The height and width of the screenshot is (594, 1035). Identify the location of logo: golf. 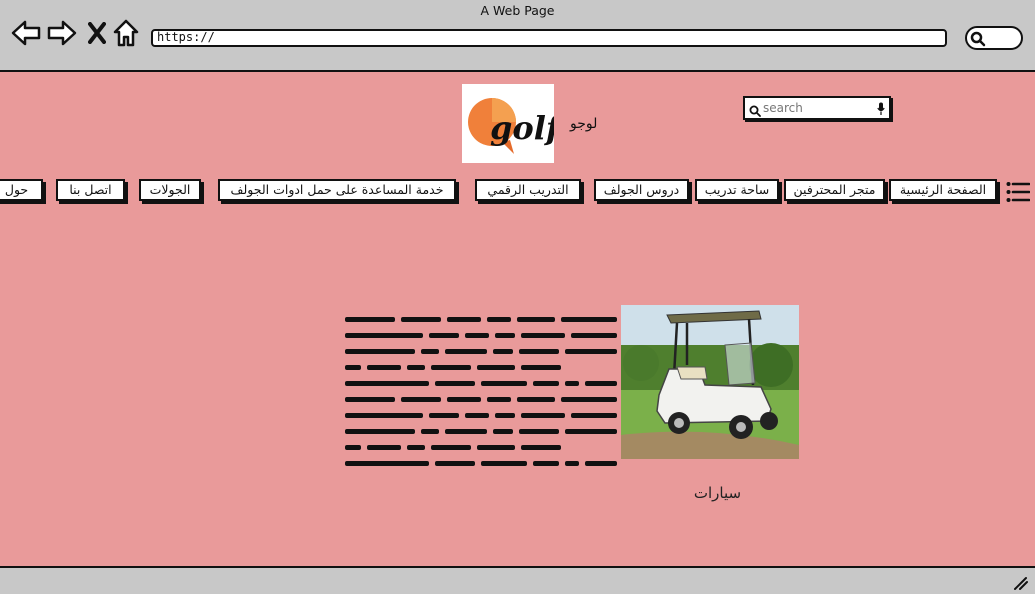
(513, 123).